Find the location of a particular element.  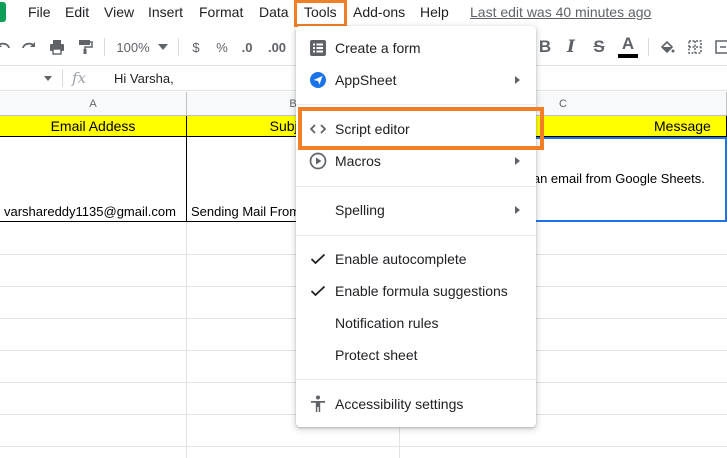

cell-b2-text: Sending Mail From is located at coordinates (246, 211).